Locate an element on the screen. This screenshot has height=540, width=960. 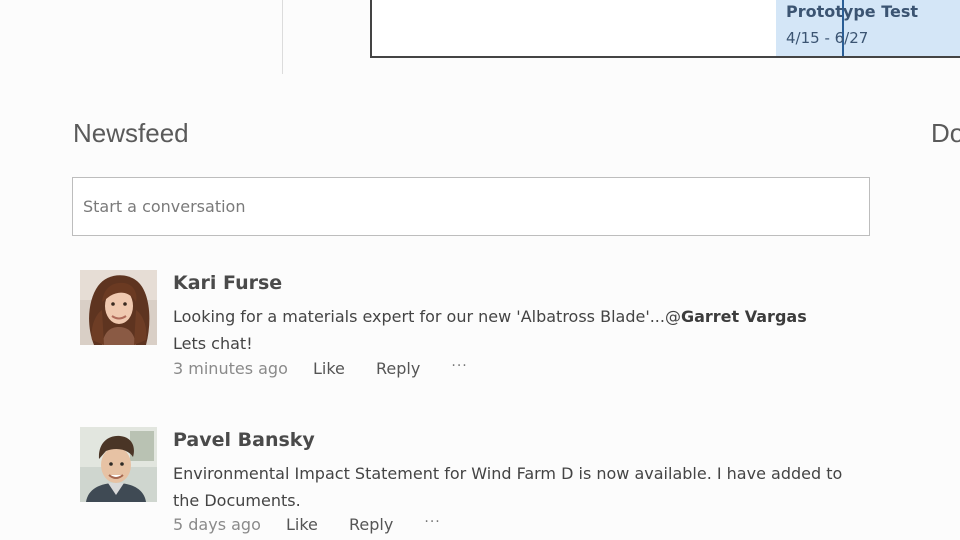
mention-link: Garret Vargas is located at coordinates (744, 316).